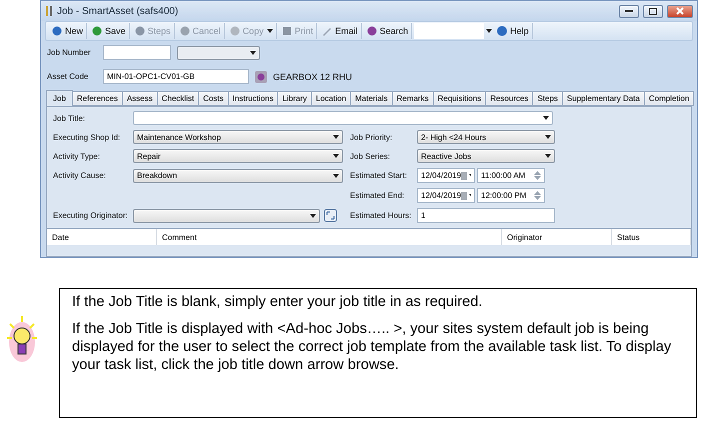  I want to click on tab: Materials, so click(371, 98).